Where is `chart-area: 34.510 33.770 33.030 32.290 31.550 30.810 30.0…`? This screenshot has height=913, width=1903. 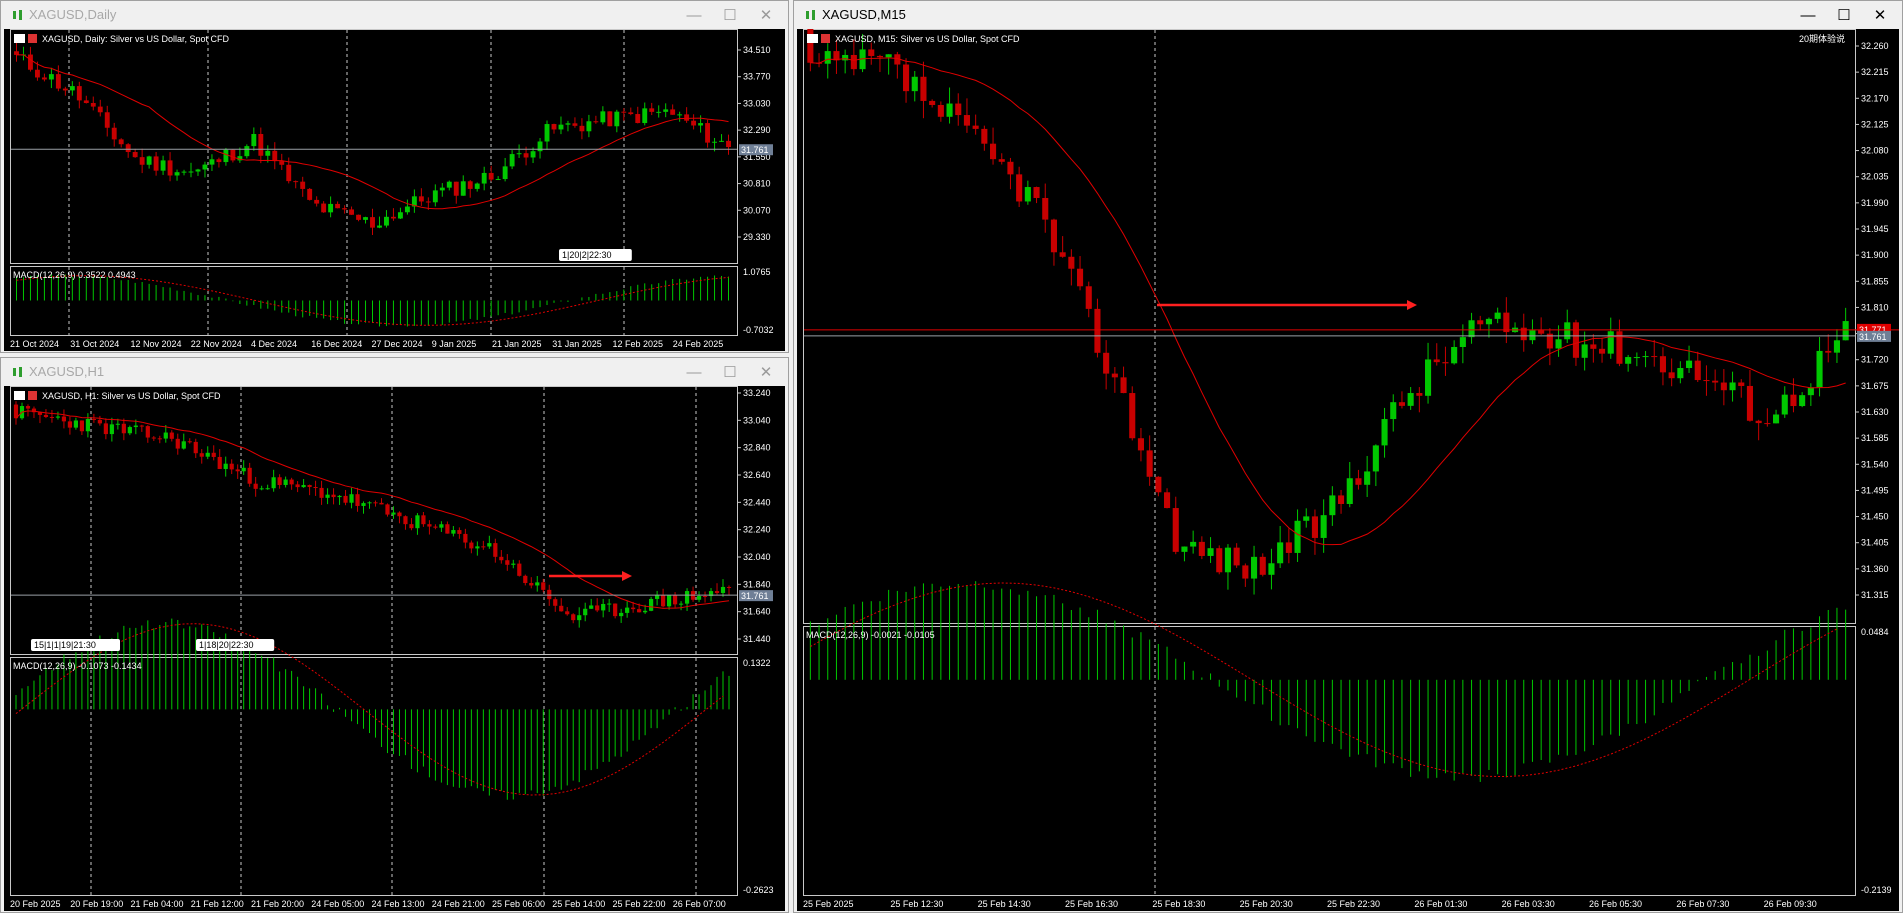
chart-area: 34.510 33.770 33.030 32.290 31.550 30.810 30.0… is located at coordinates (394, 190).